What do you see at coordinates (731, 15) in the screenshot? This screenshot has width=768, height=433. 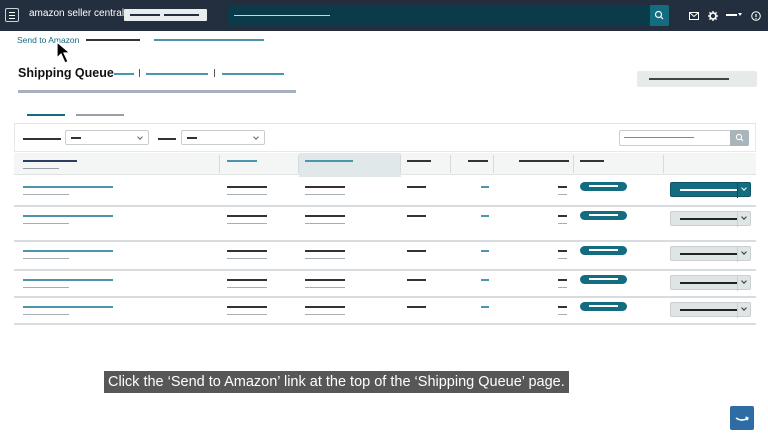 I see `language-selector` at bounding box center [731, 15].